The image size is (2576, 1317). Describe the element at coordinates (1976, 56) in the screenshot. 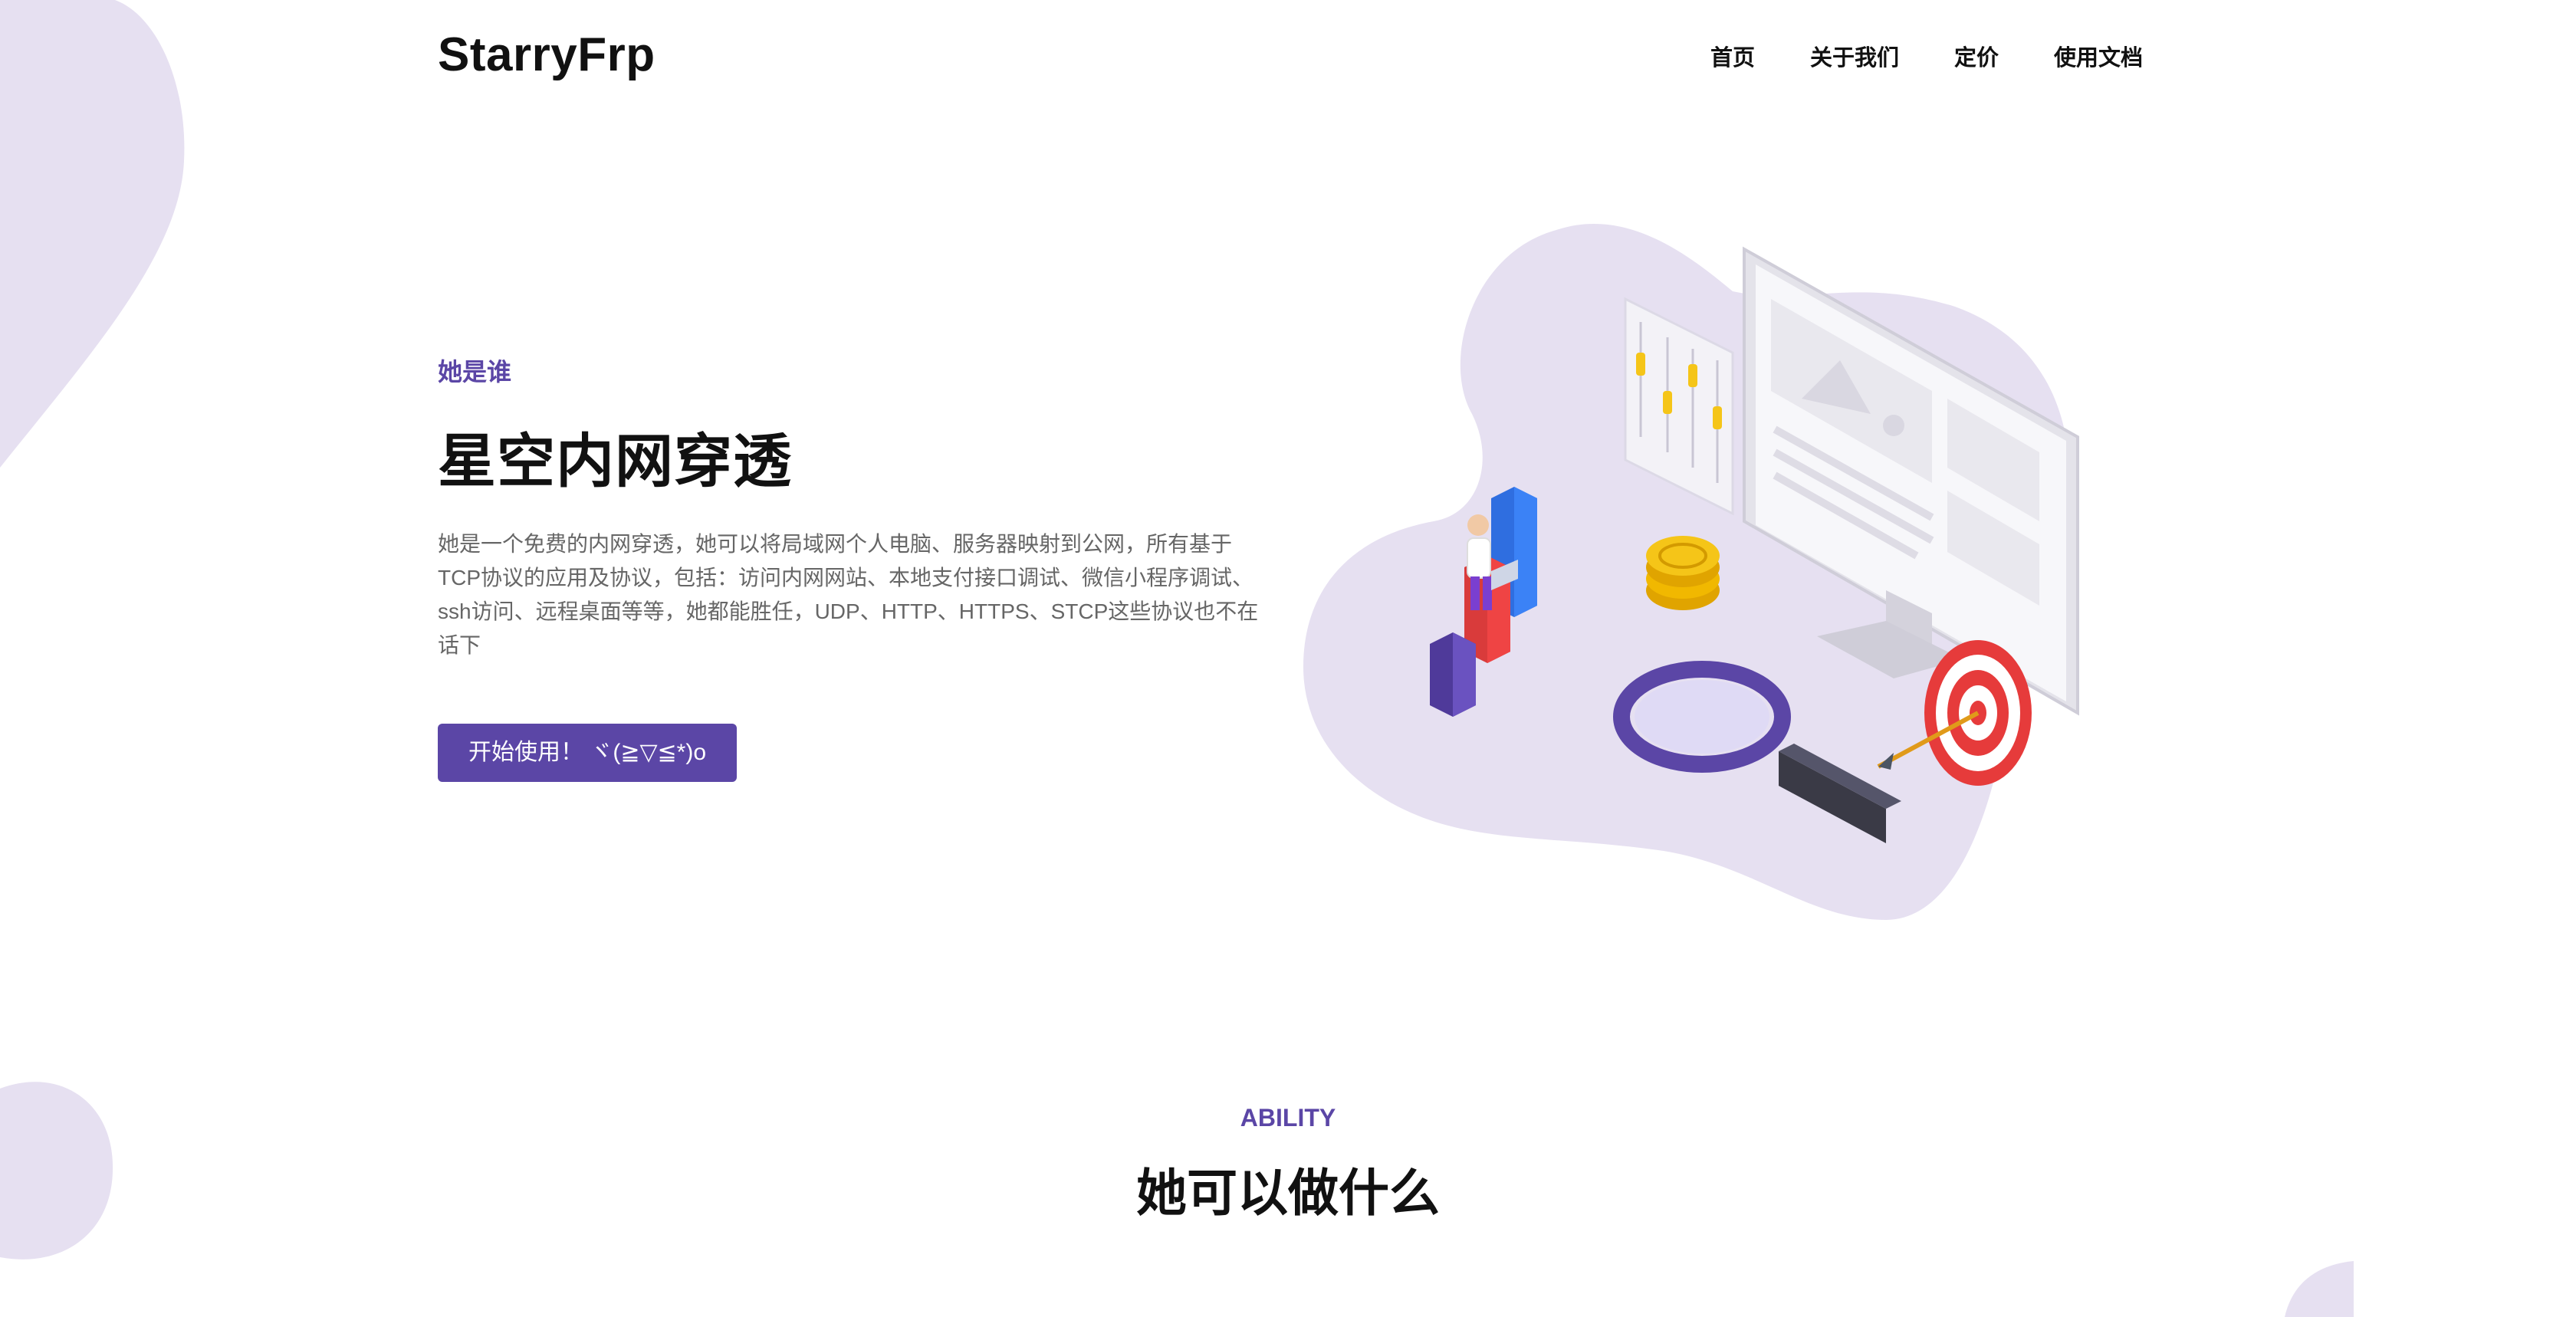

I see `nav-item-pricing: 定价` at that location.